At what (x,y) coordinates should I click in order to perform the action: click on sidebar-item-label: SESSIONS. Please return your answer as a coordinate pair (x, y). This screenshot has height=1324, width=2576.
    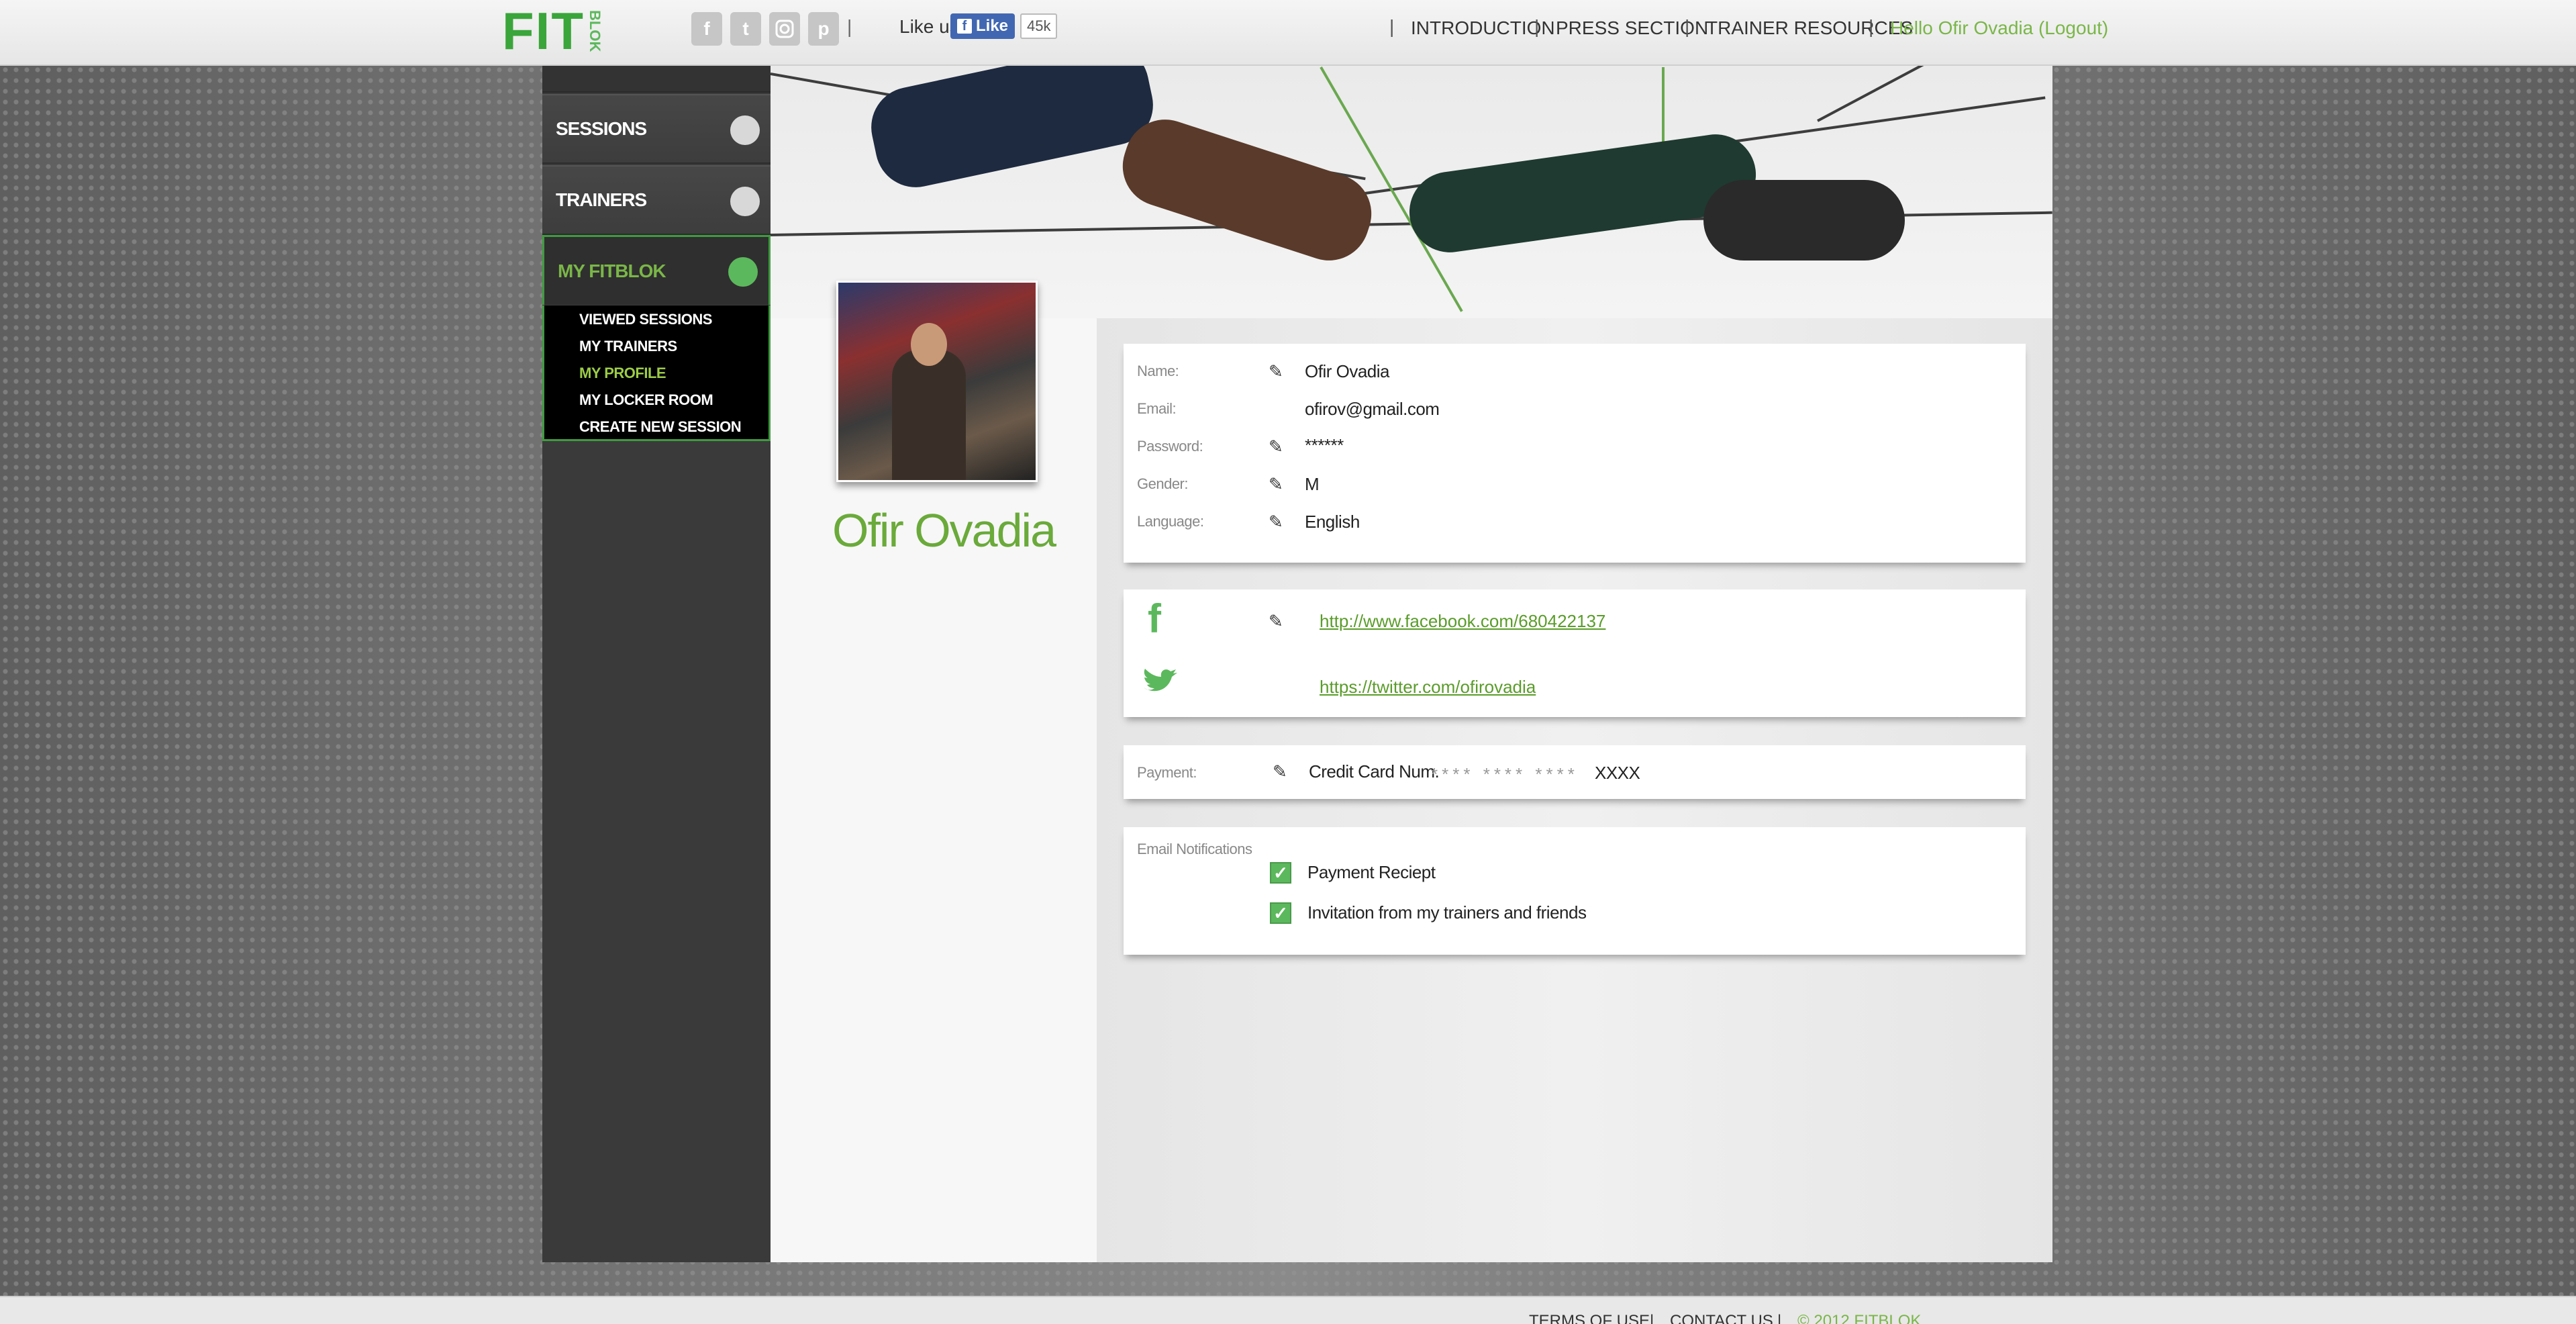
    Looking at the image, I should click on (601, 128).